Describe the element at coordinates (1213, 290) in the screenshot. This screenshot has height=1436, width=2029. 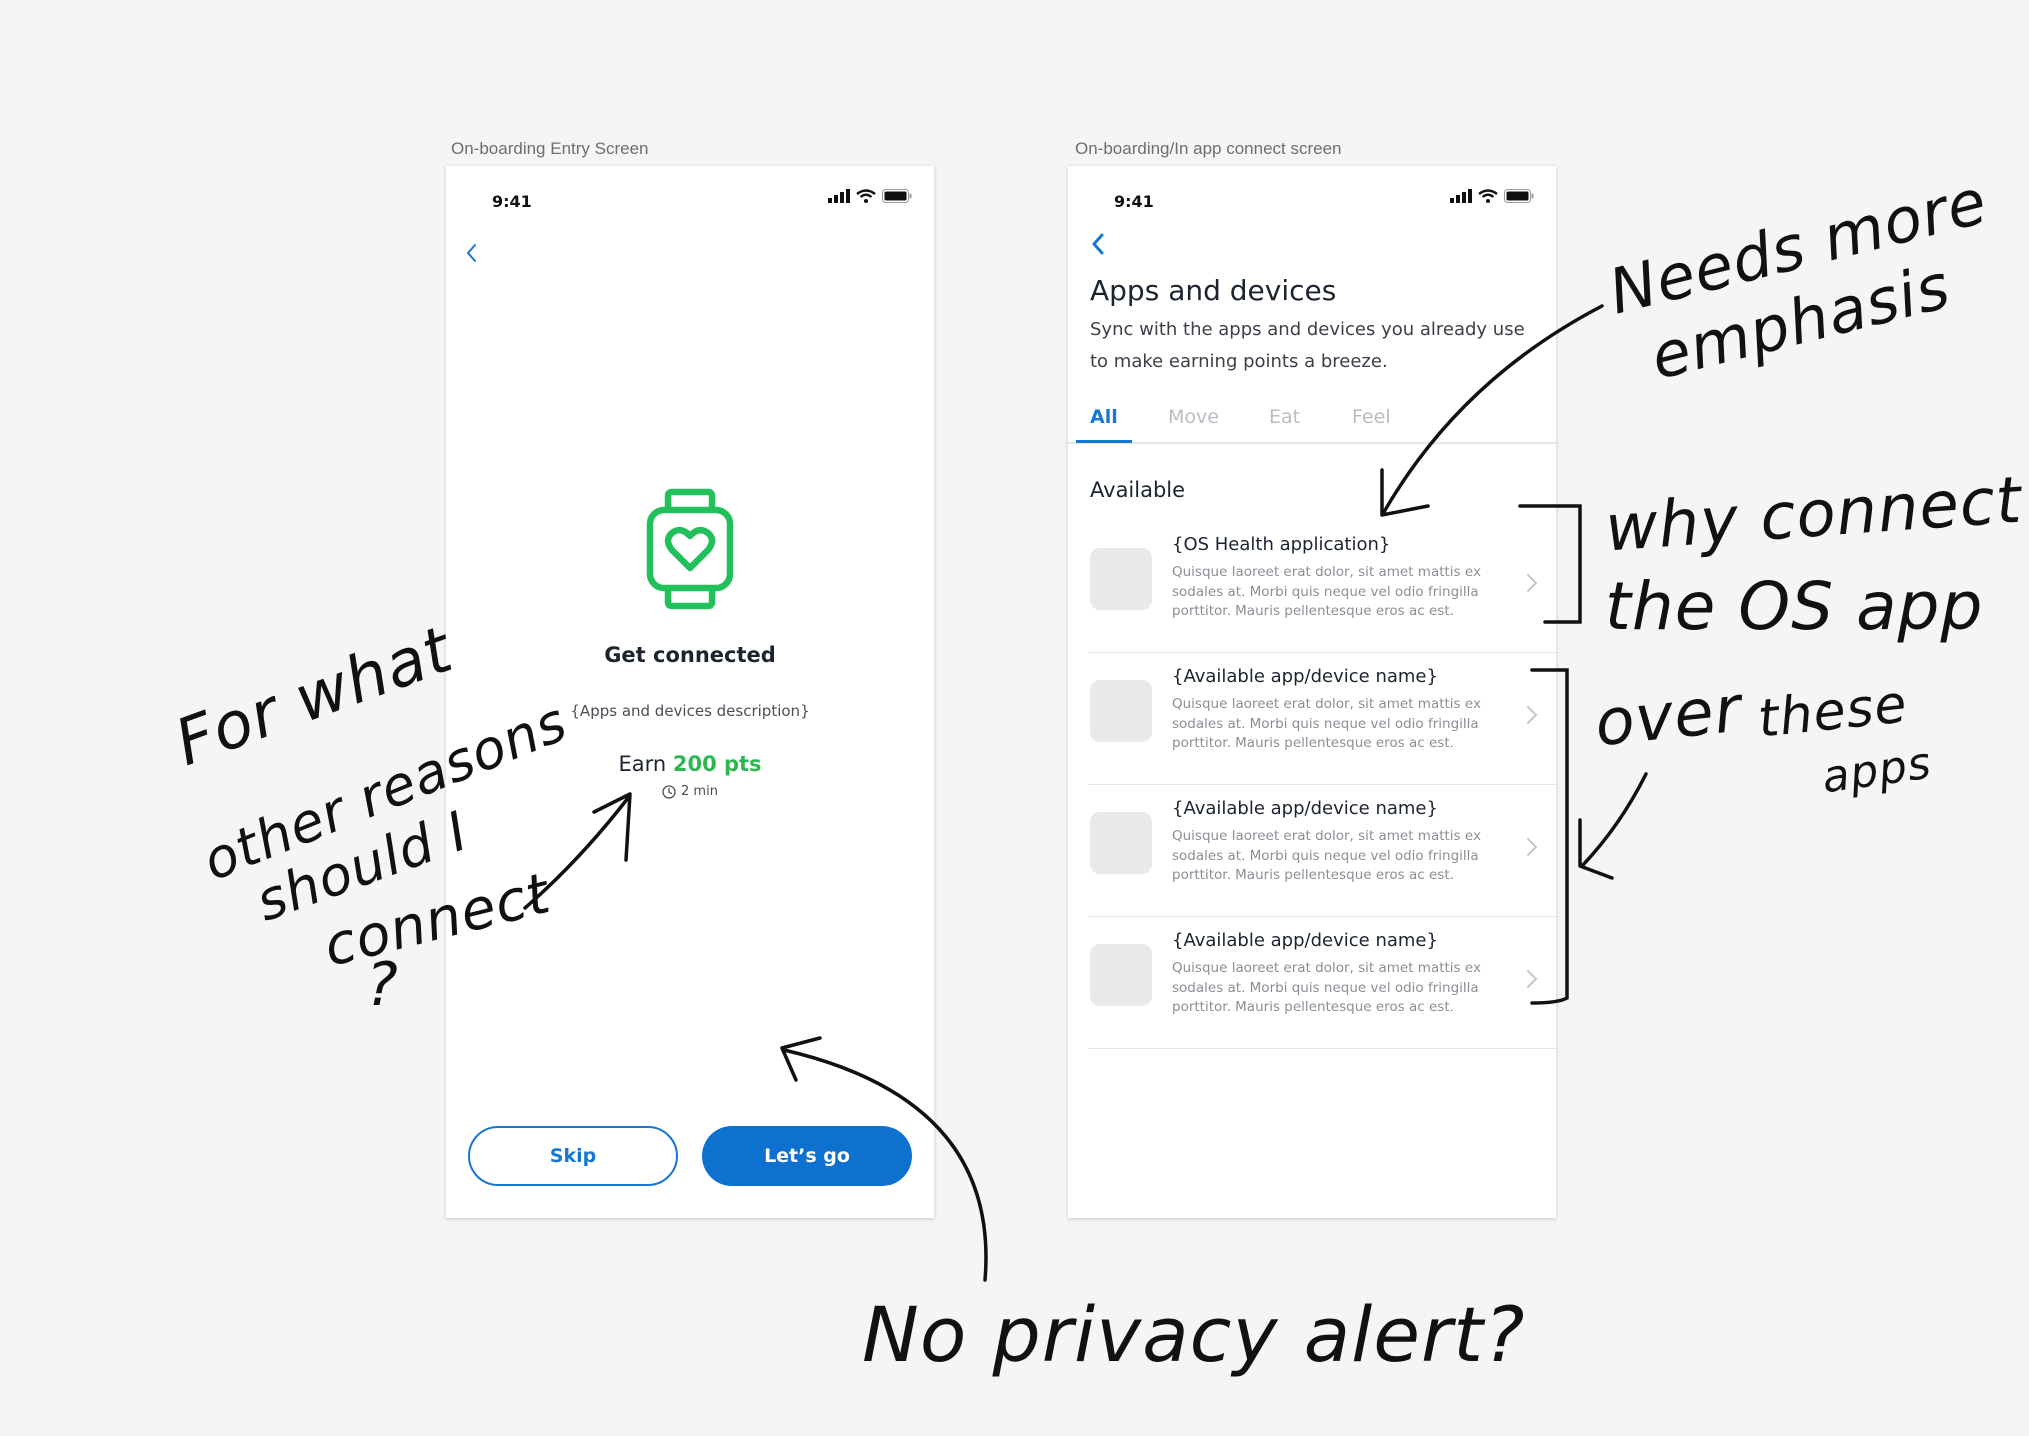
I see `page-title: Apps and devices` at that location.